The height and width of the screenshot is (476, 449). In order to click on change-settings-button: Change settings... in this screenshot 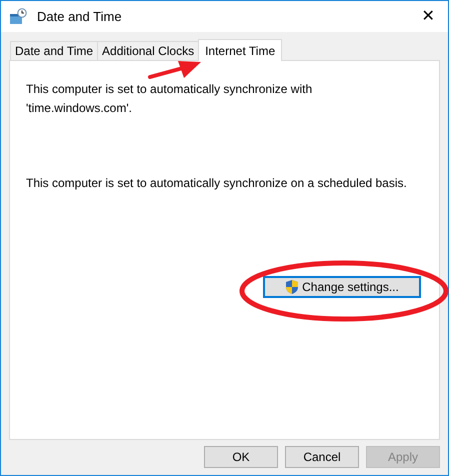, I will do `click(342, 287)`.